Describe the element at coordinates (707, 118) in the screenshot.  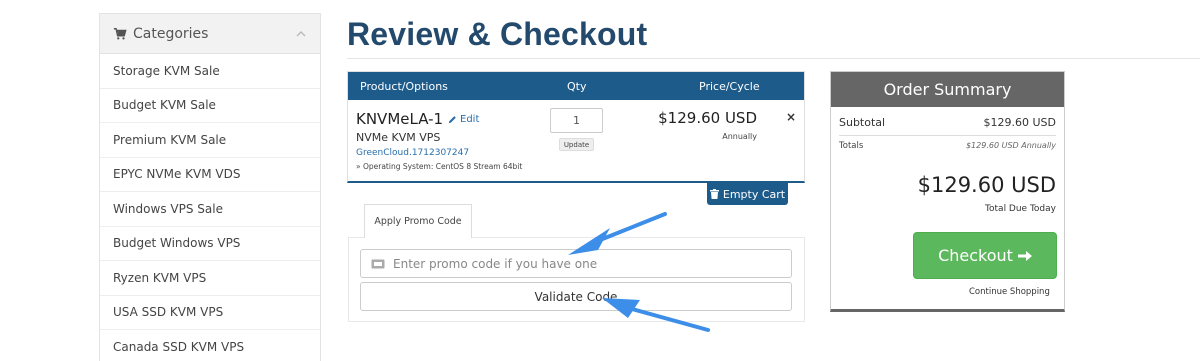
I see `item-price: $129.60 USD` at that location.